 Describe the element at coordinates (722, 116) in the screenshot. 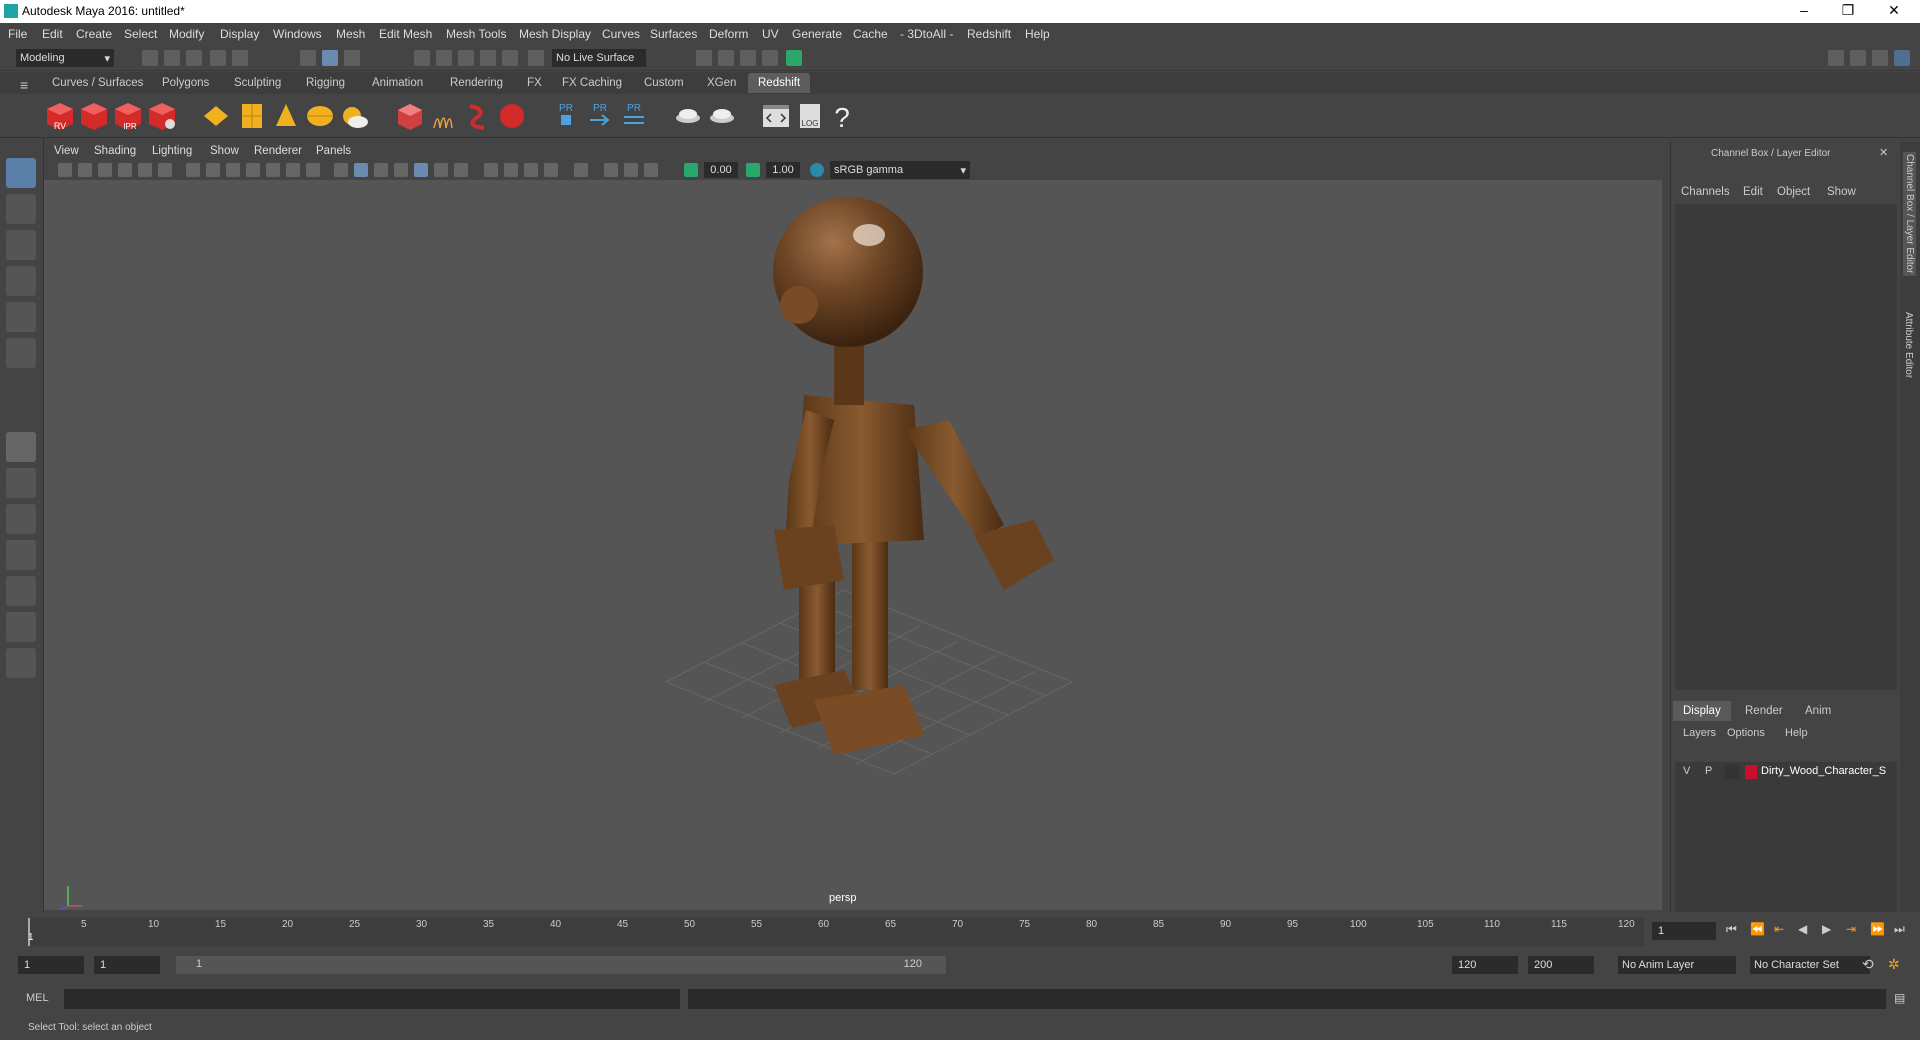

I see `bake-set-icon` at that location.